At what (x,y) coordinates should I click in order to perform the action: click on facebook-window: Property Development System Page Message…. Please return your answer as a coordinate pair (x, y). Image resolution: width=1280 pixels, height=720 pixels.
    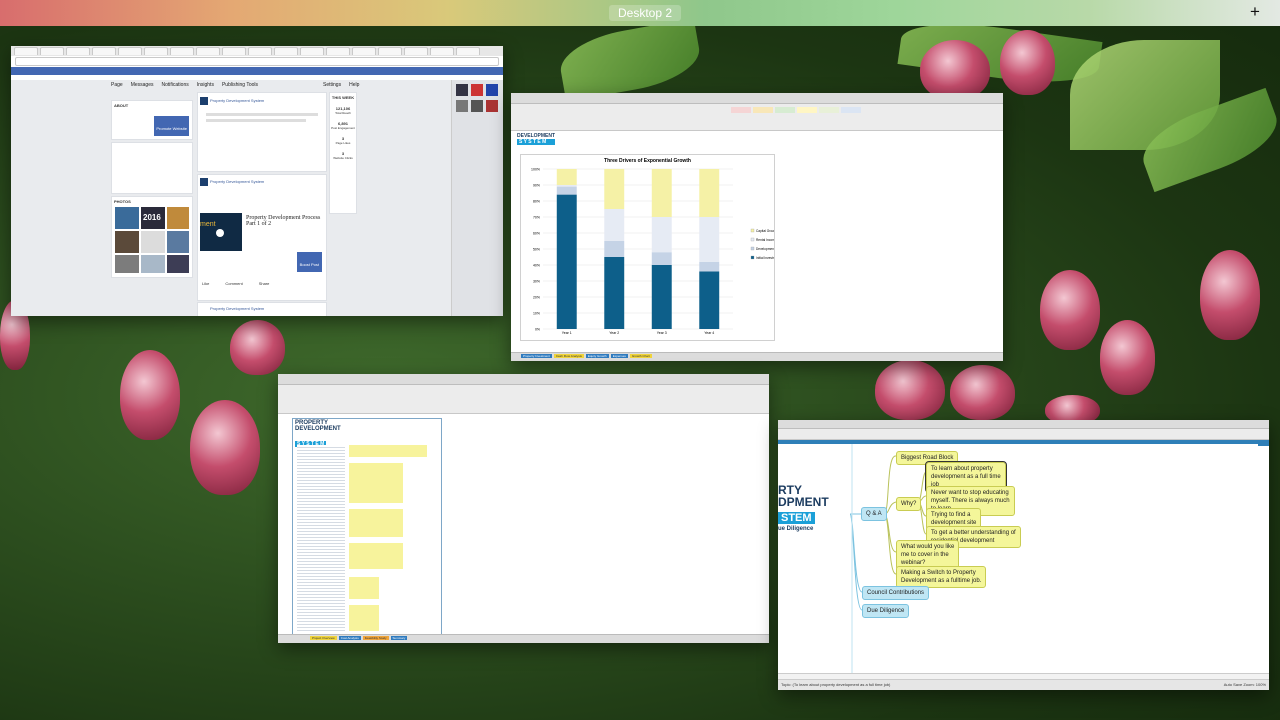
    Looking at the image, I should click on (257, 181).